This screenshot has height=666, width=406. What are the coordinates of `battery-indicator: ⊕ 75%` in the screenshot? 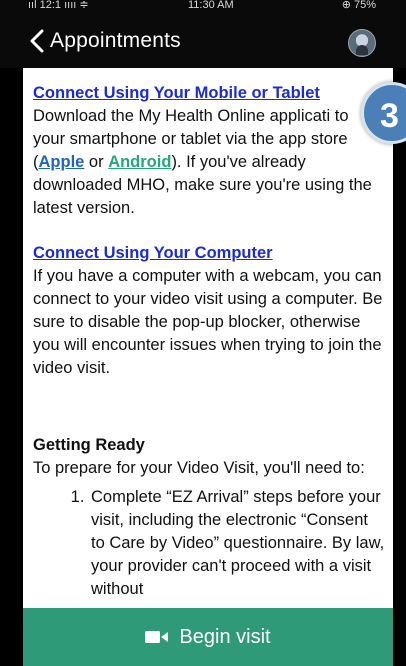 It's located at (358, 5).